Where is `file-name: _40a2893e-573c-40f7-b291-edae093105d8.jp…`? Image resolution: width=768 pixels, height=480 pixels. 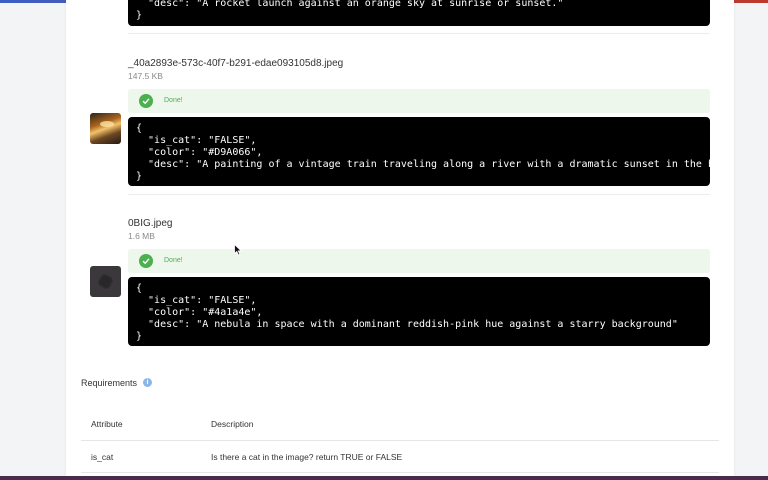 file-name: _40a2893e-573c-40f7-b291-edae093105d8.jp… is located at coordinates (236, 63).